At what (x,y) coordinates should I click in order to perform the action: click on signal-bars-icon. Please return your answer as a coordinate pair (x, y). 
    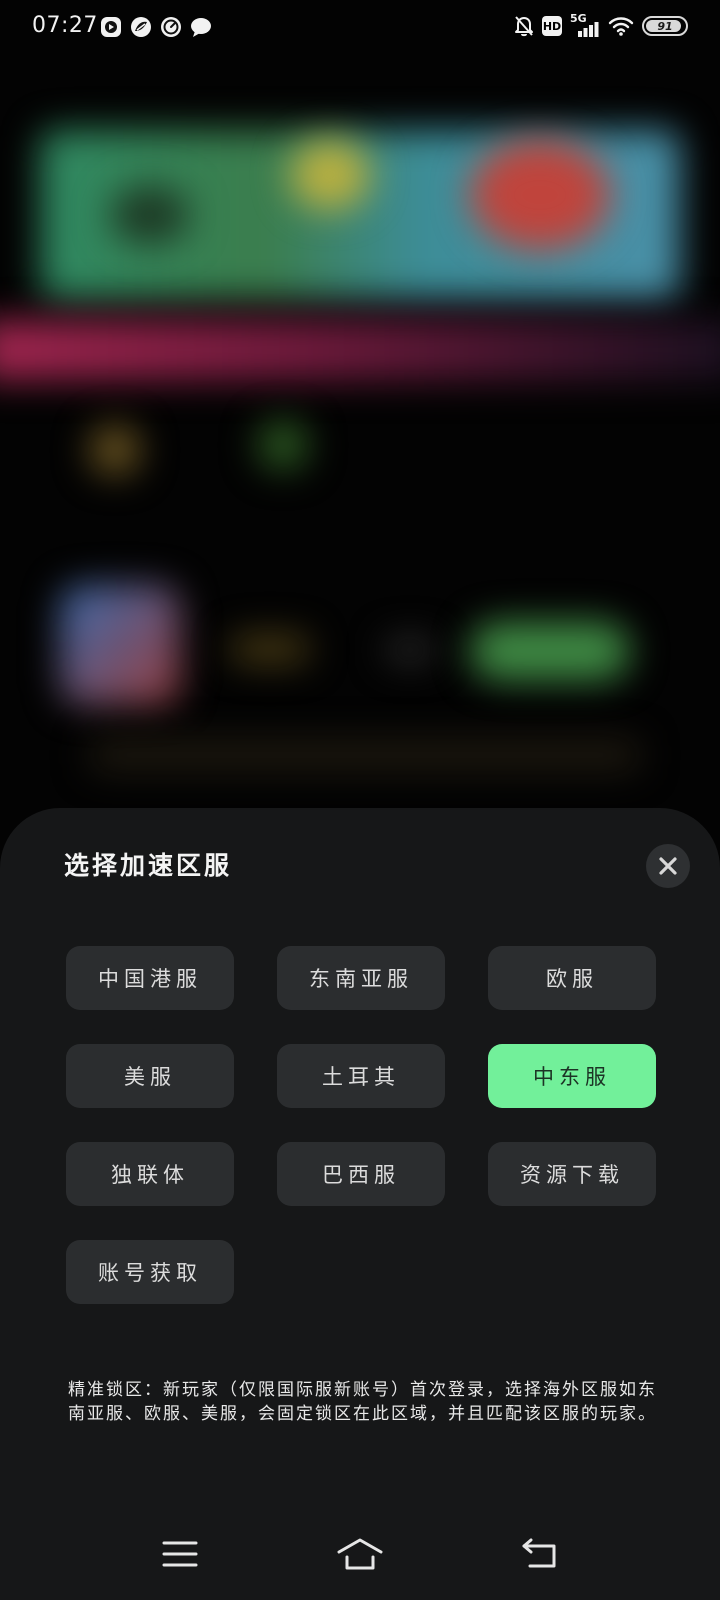
    Looking at the image, I should click on (588, 29).